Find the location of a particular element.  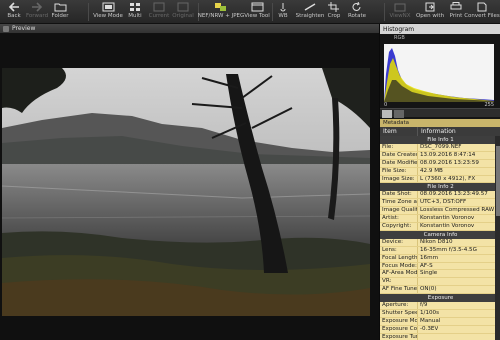

section-header: File Info 1 is located at coordinates (440, 140).